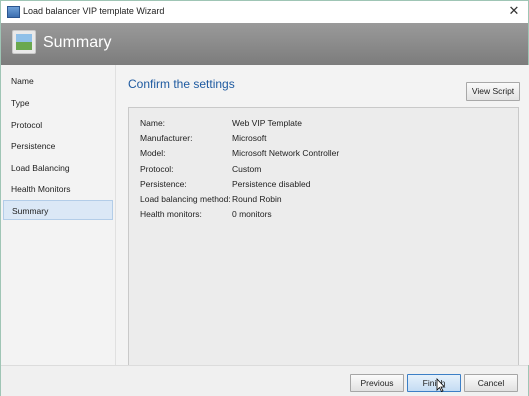 This screenshot has height=396, width=529. Describe the element at coordinates (163, 184) in the screenshot. I see `setting-label: Persistence:` at that location.